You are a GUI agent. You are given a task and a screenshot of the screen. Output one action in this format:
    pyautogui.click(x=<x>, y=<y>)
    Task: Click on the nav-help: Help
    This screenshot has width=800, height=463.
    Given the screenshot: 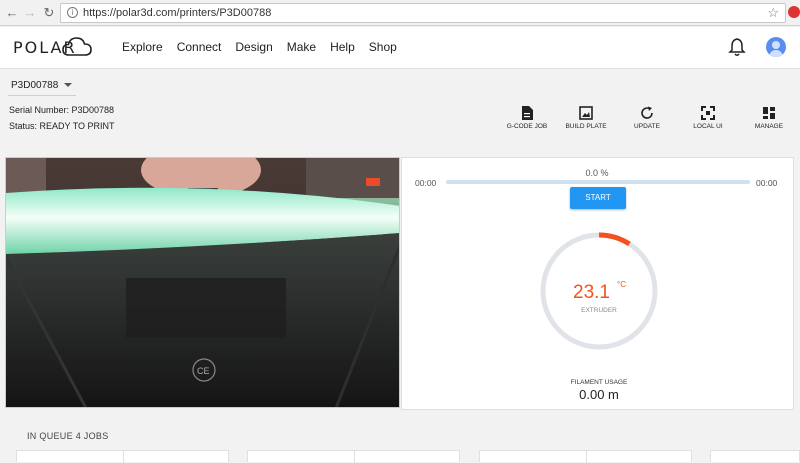 What is the action you would take?
    pyautogui.click(x=342, y=47)
    